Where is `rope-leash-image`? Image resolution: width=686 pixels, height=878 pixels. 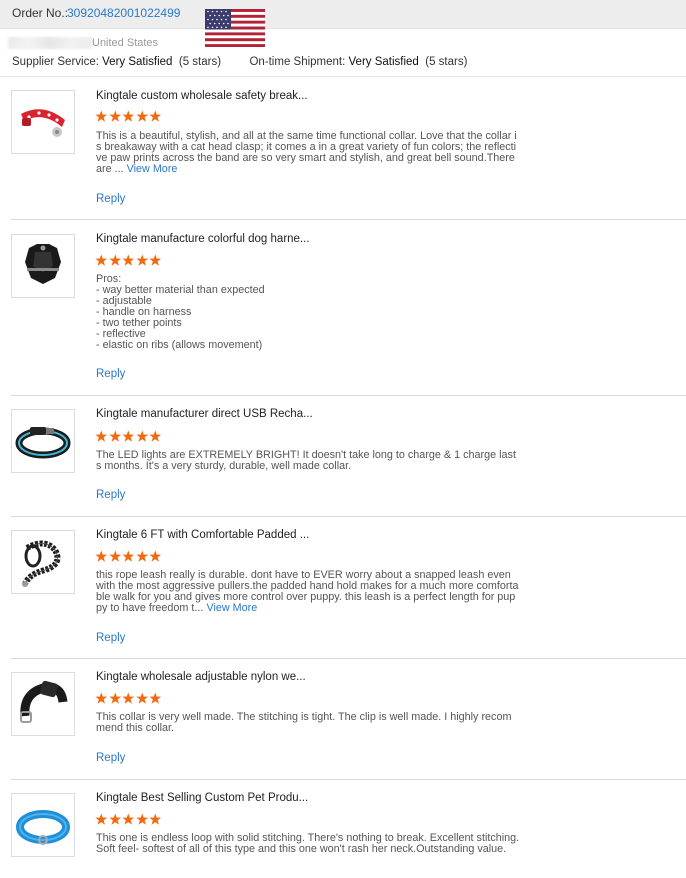
rope-leash-image is located at coordinates (41, 563).